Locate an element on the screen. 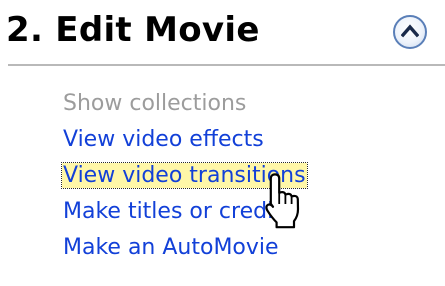 This screenshot has width=445, height=286. task-item-view-video-effects: View video effects is located at coordinates (184, 140).